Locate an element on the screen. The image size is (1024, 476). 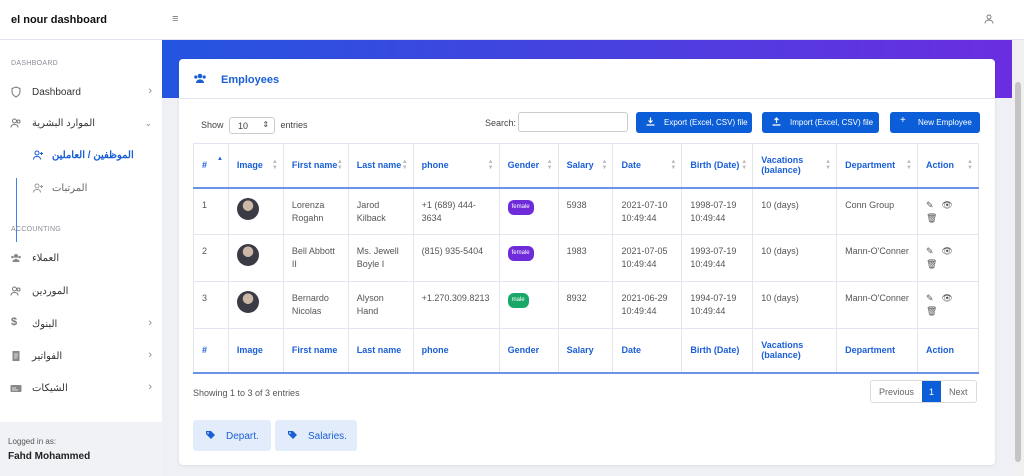
cell-action: ✎ 👁 🗑 is located at coordinates (948, 211).